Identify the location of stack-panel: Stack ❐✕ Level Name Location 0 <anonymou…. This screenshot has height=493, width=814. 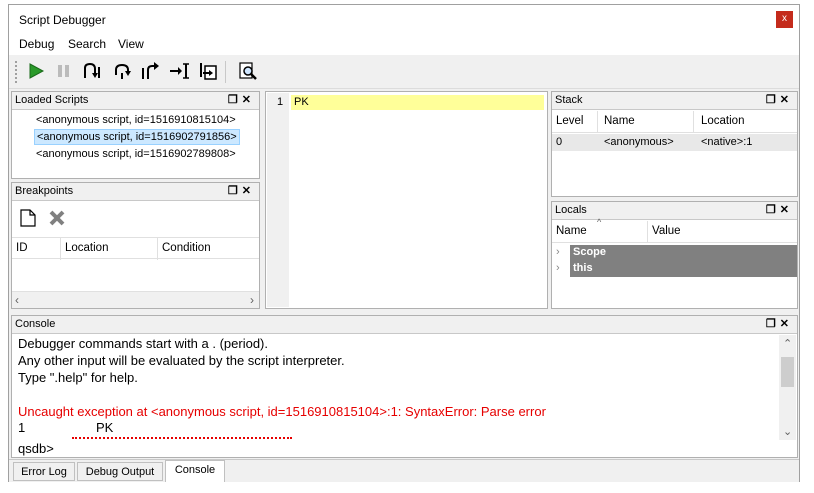
(674, 144).